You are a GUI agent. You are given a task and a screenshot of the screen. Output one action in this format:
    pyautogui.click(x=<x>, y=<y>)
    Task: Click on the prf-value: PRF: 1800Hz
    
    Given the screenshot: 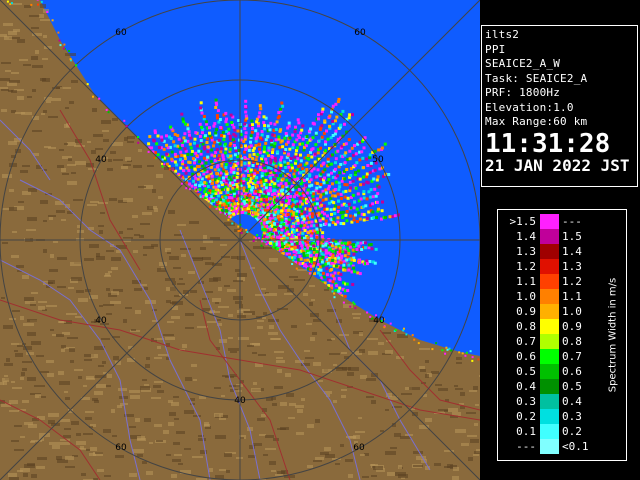 What is the action you would take?
    pyautogui.click(x=523, y=92)
    